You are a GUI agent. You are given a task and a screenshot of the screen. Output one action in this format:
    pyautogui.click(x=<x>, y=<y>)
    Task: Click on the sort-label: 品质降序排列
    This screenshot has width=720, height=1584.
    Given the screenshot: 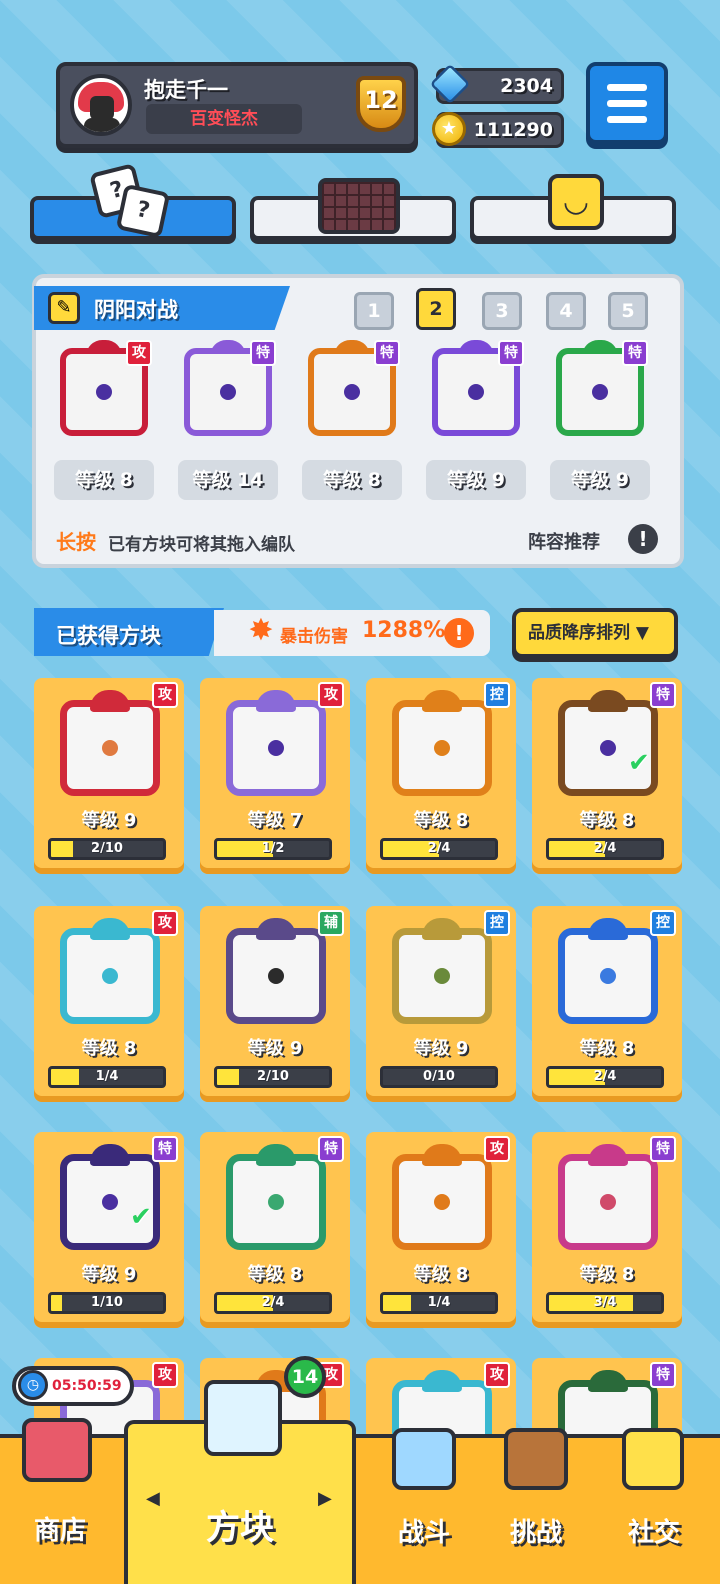 What is the action you would take?
    pyautogui.click(x=579, y=633)
    